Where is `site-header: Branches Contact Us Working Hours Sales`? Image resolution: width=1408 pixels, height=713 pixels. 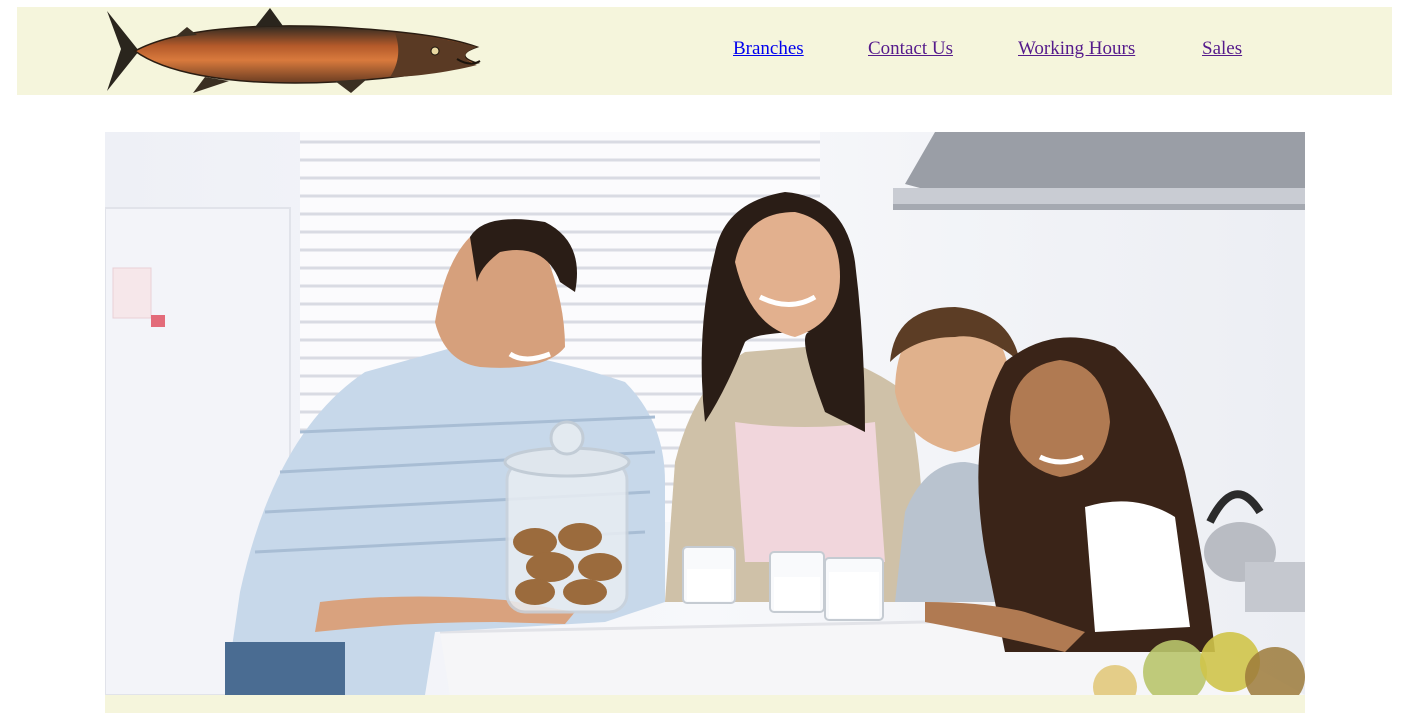
site-header: Branches Contact Us Working Hours Sales is located at coordinates (704, 51).